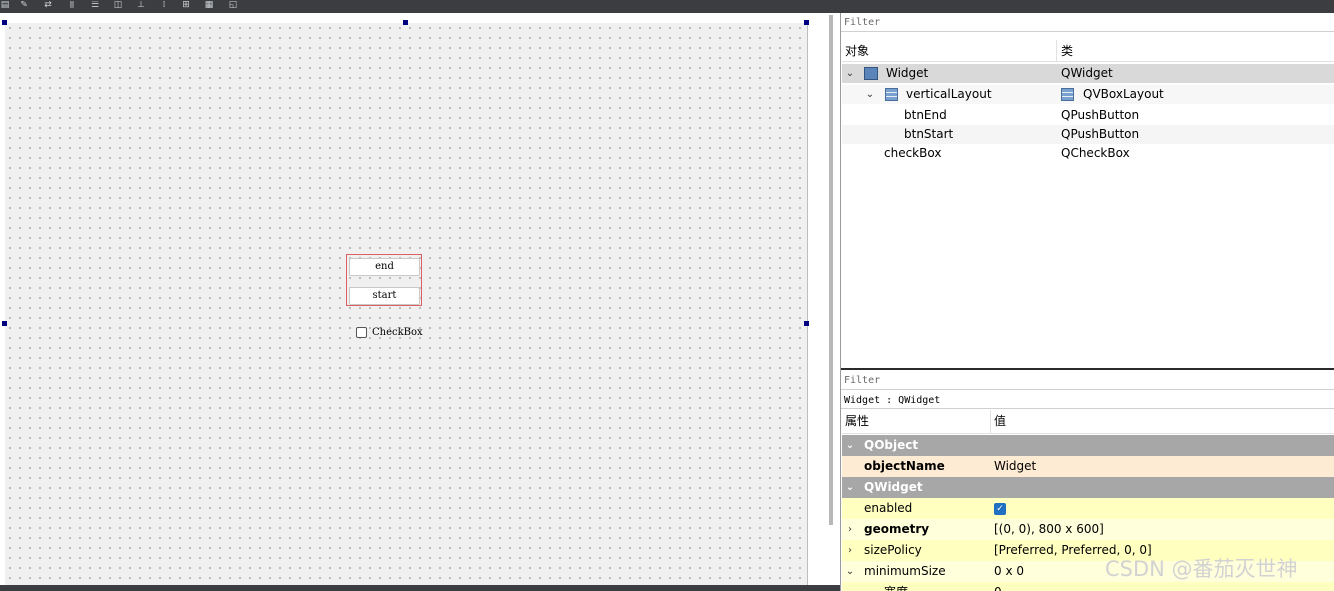 This screenshot has height=591, width=1334. Describe the element at coordinates (897, 529) in the screenshot. I see `prop-key: geometry` at that location.